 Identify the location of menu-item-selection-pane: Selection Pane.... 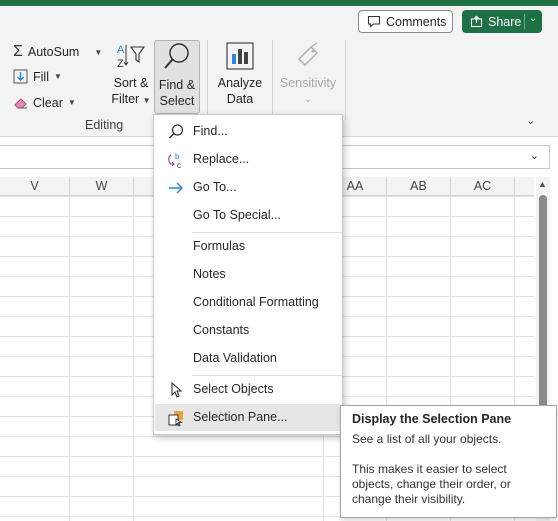
(248, 417).